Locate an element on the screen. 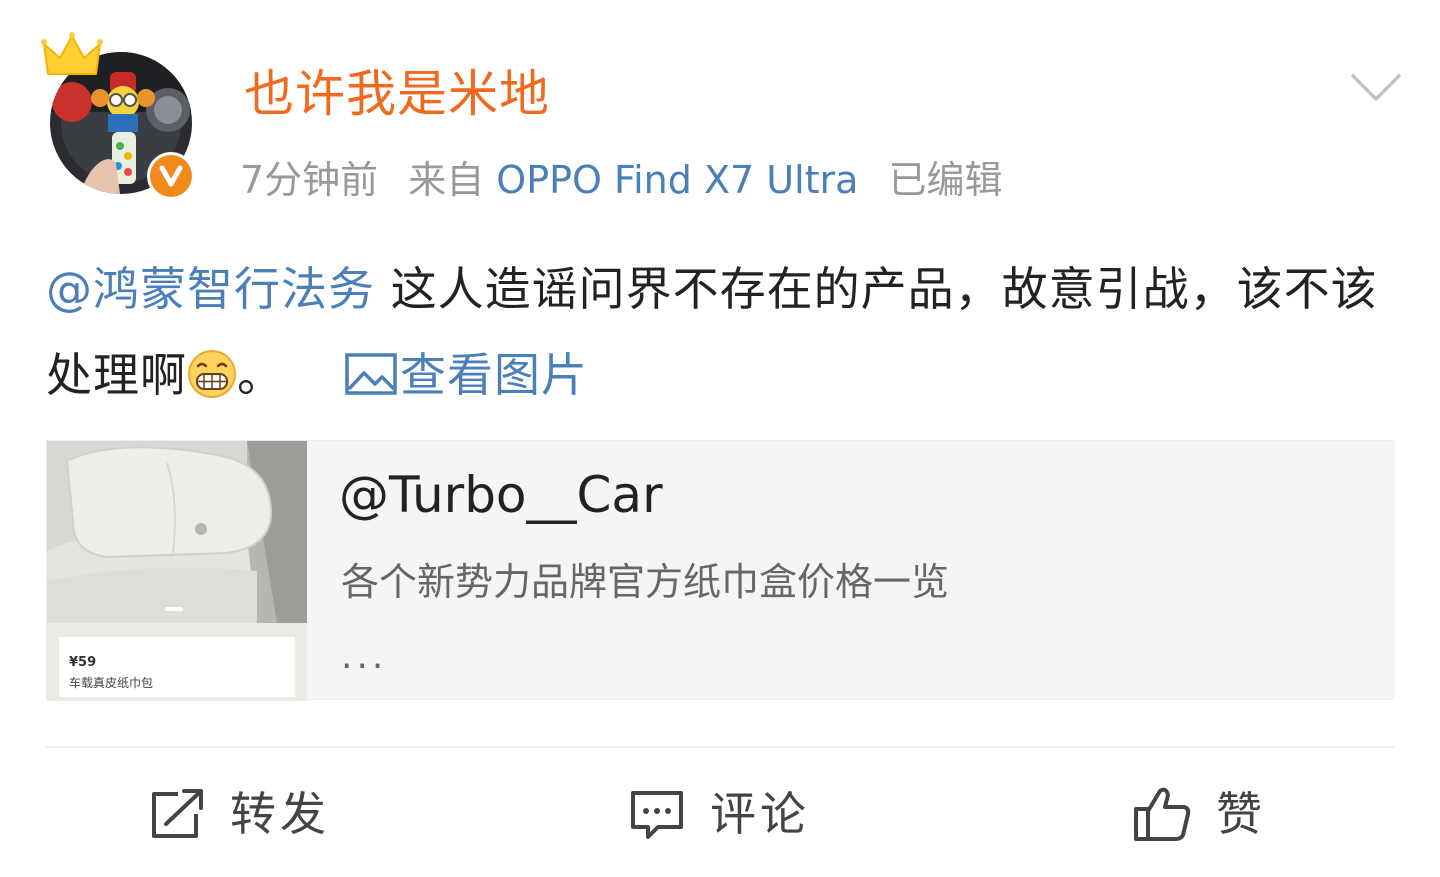 Image resolution: width=1440 pixels, height=877 pixels. verified-v-icon is located at coordinates (171, 176).